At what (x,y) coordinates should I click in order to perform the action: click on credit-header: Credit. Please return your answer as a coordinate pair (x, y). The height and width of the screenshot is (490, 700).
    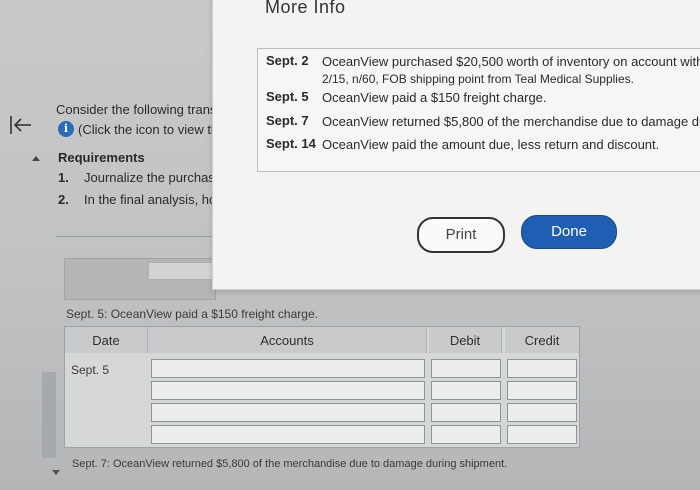
    Looking at the image, I should click on (542, 340).